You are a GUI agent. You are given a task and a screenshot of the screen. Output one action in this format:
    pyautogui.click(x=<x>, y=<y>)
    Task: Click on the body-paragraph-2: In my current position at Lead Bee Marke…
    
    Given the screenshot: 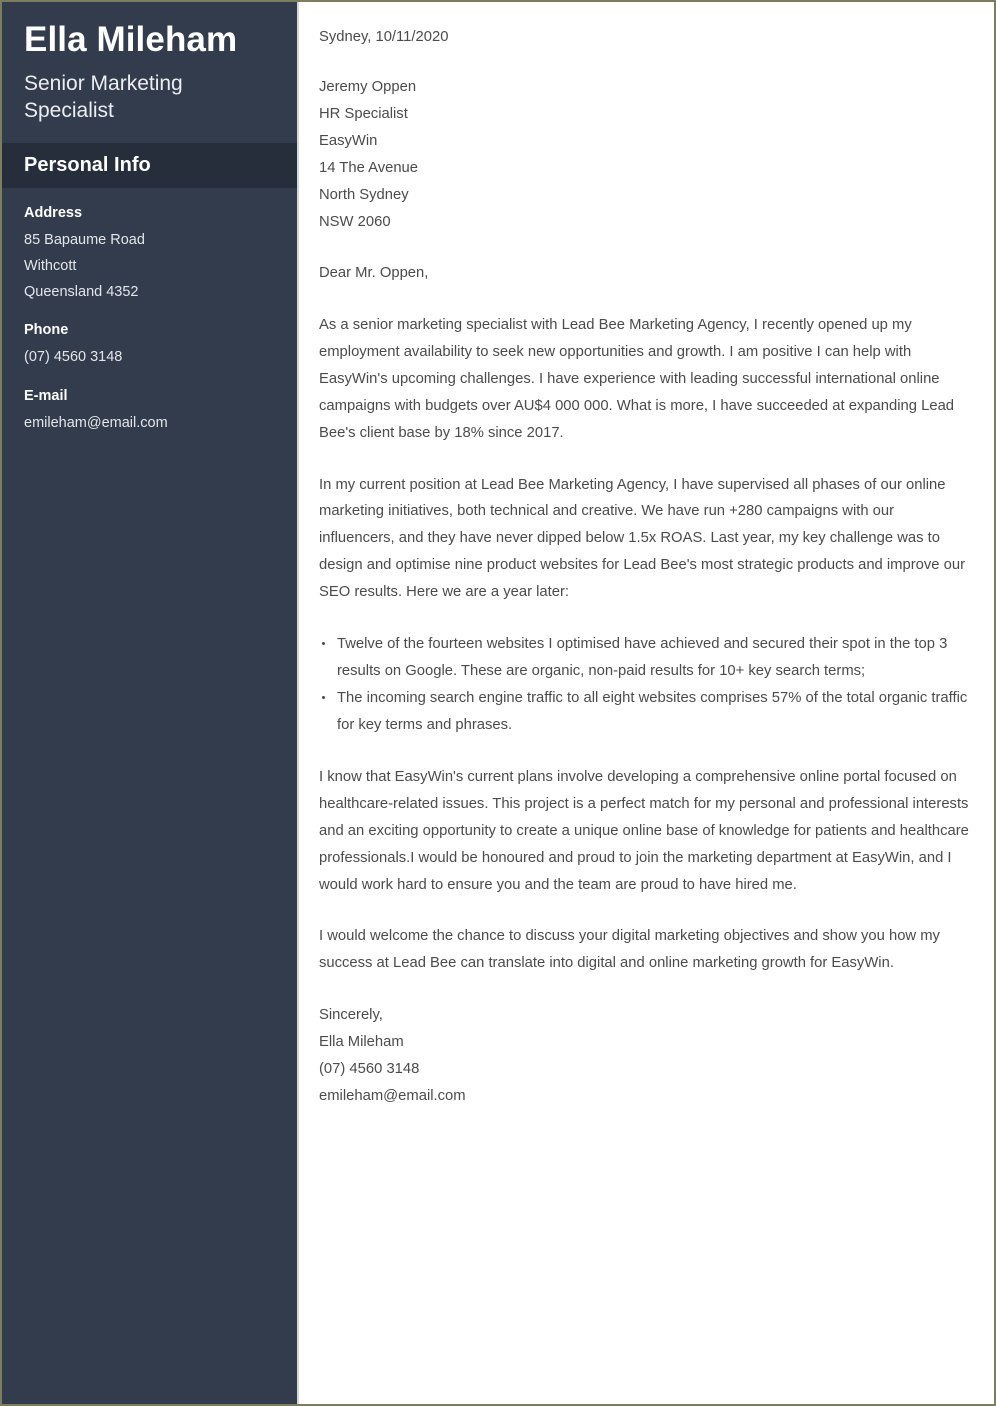 What is the action you would take?
    pyautogui.click(x=642, y=538)
    